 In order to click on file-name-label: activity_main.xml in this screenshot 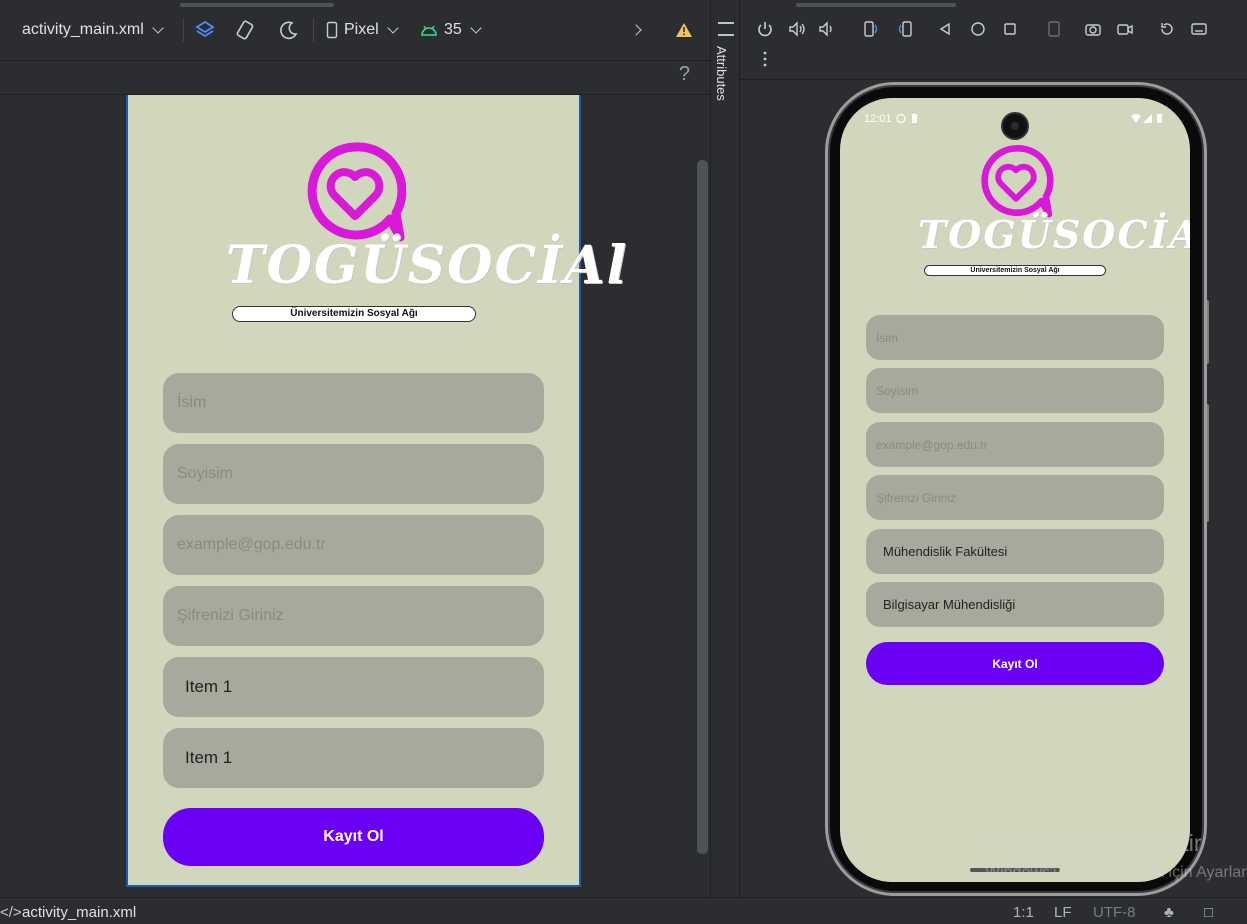, I will do `click(83, 29)`.